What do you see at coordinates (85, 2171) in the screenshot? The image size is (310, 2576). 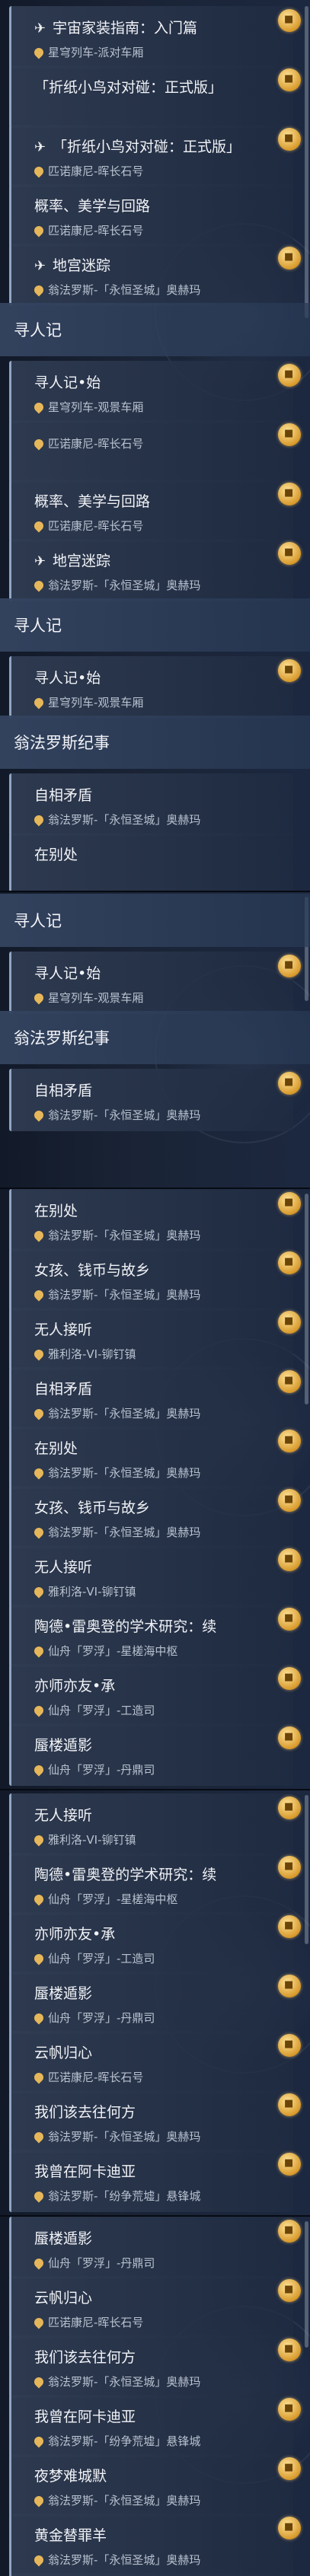 I see `mission-title-text: 我曾在阿卡迪亚` at bounding box center [85, 2171].